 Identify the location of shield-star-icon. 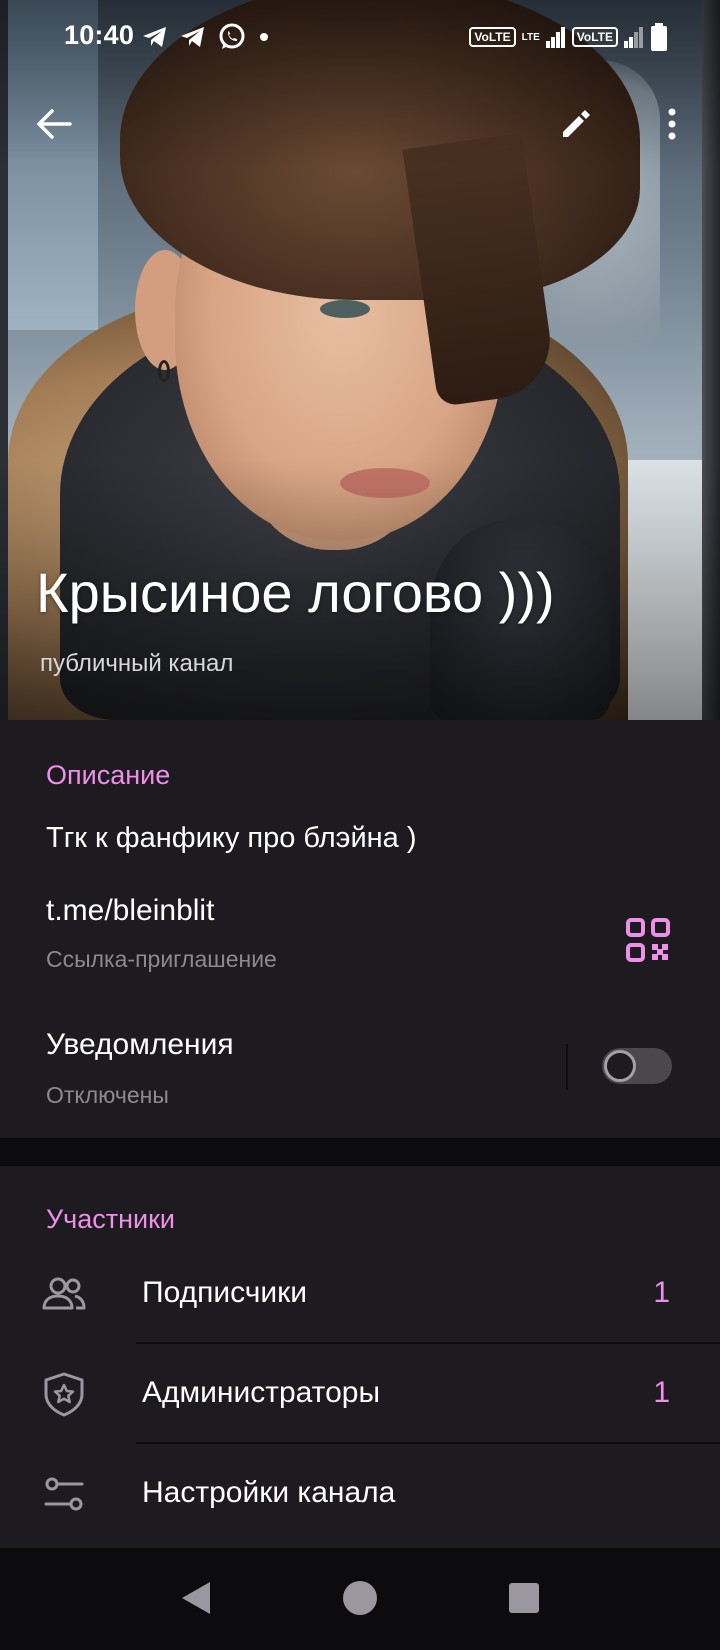
(64, 1394).